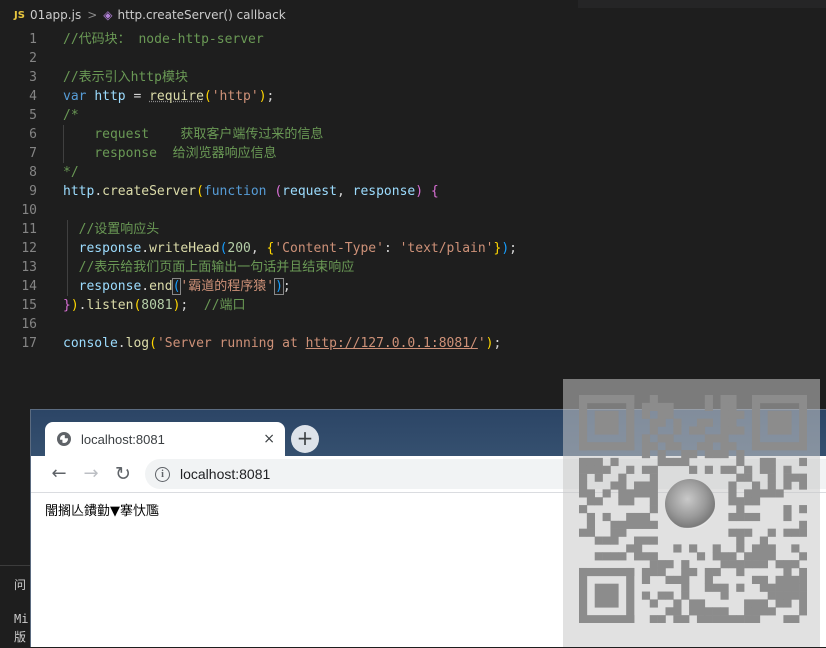 This screenshot has width=826, height=648. I want to click on code-line: 10, so click(413, 210).